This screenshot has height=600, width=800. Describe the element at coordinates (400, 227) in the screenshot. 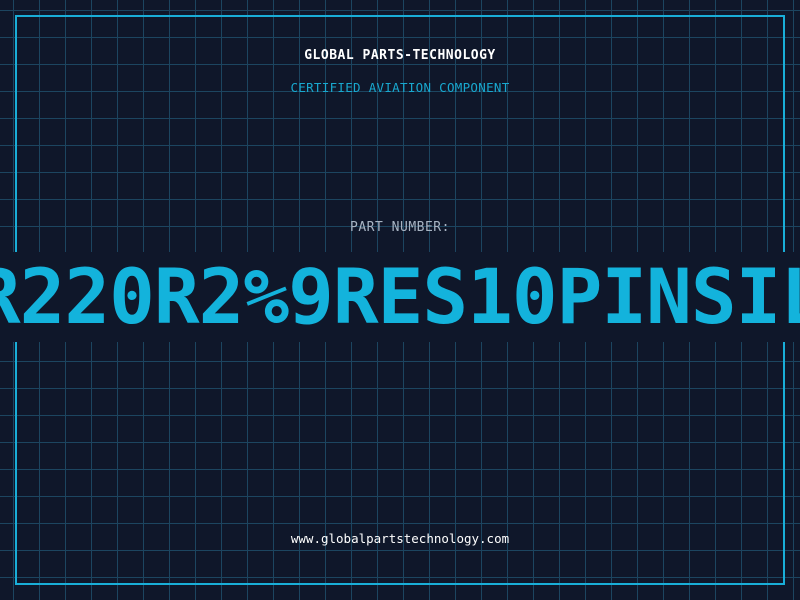

I see `part-number-label: PART NUMBER:` at that location.